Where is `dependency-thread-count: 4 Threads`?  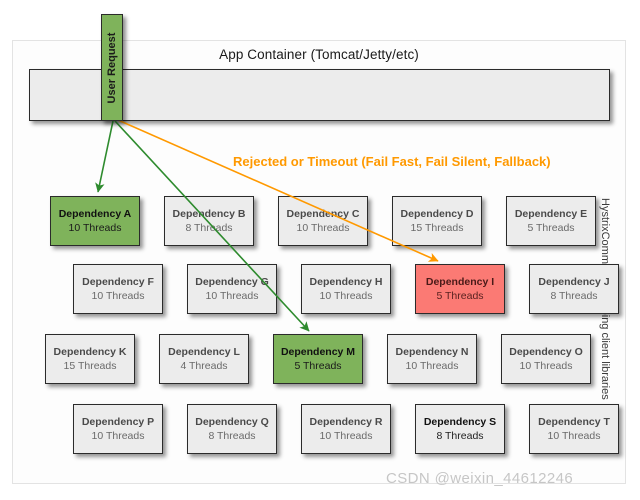
dependency-thread-count: 4 Threads is located at coordinates (204, 366).